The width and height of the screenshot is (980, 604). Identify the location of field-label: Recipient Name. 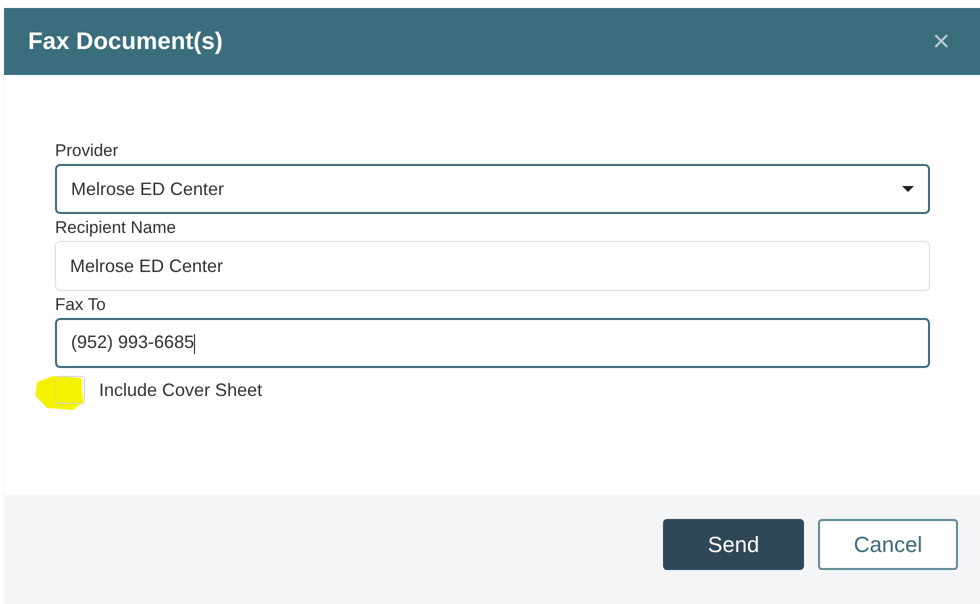
(116, 228).